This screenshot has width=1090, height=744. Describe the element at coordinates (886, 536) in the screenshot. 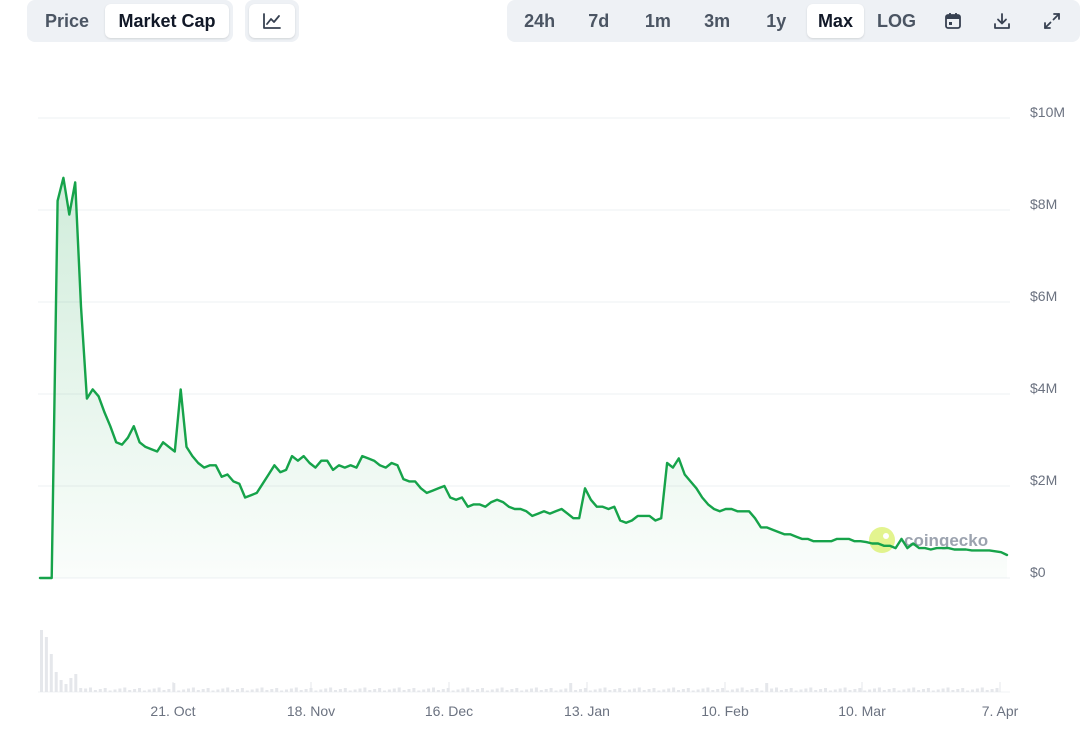

I see `gecko-eye-icon` at that location.